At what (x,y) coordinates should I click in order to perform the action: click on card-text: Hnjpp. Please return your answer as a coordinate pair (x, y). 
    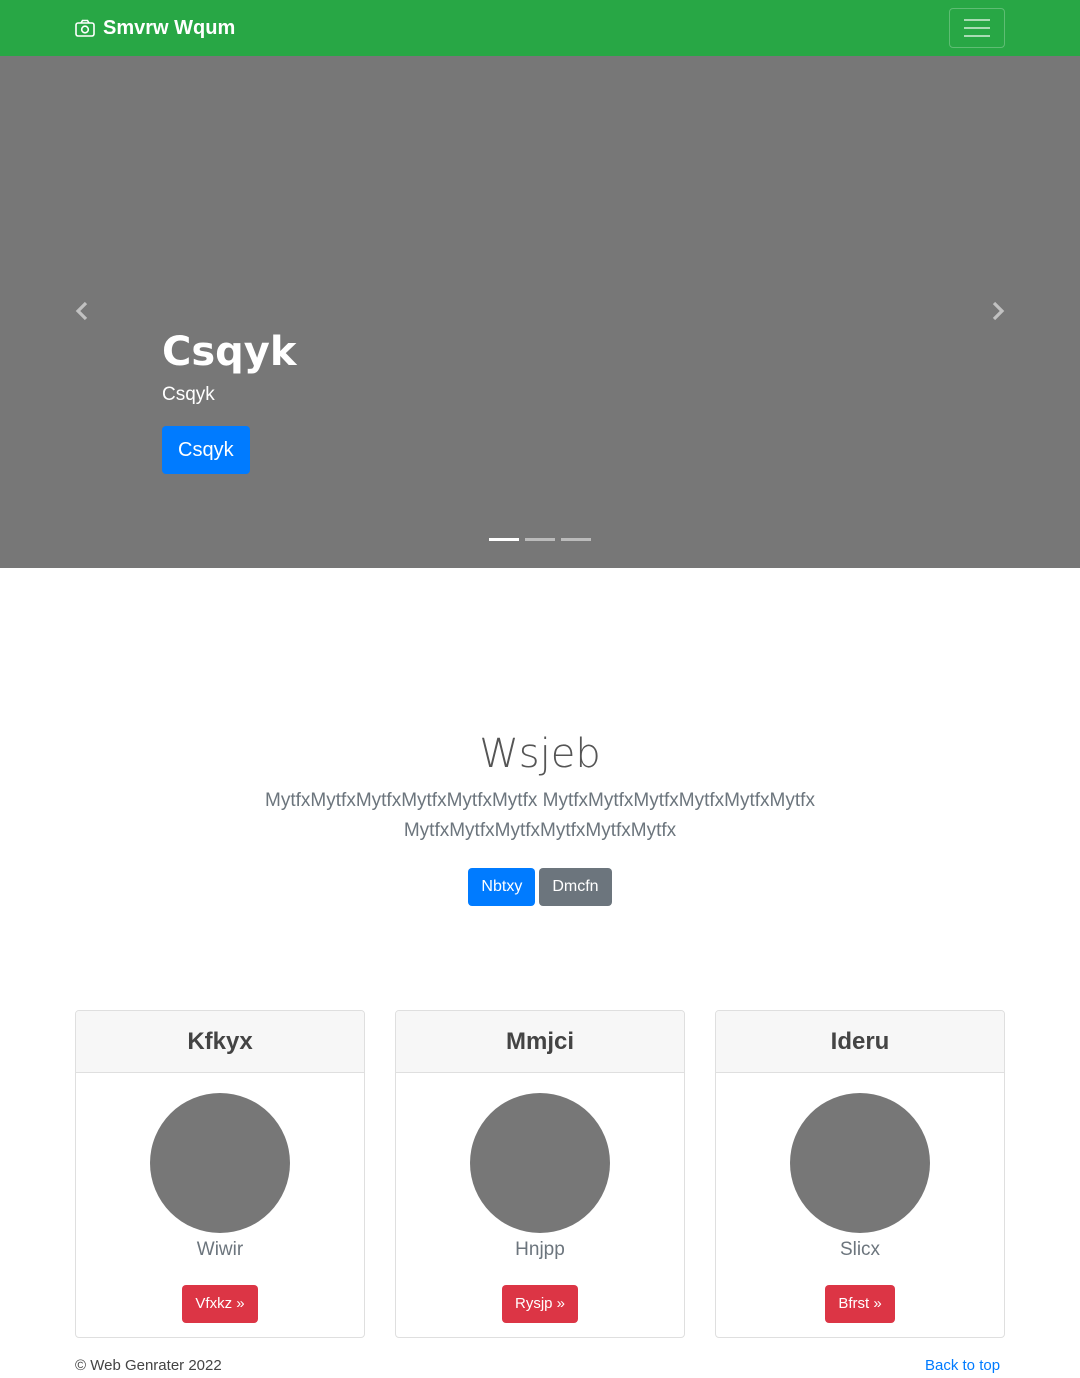
    Looking at the image, I should click on (540, 1249).